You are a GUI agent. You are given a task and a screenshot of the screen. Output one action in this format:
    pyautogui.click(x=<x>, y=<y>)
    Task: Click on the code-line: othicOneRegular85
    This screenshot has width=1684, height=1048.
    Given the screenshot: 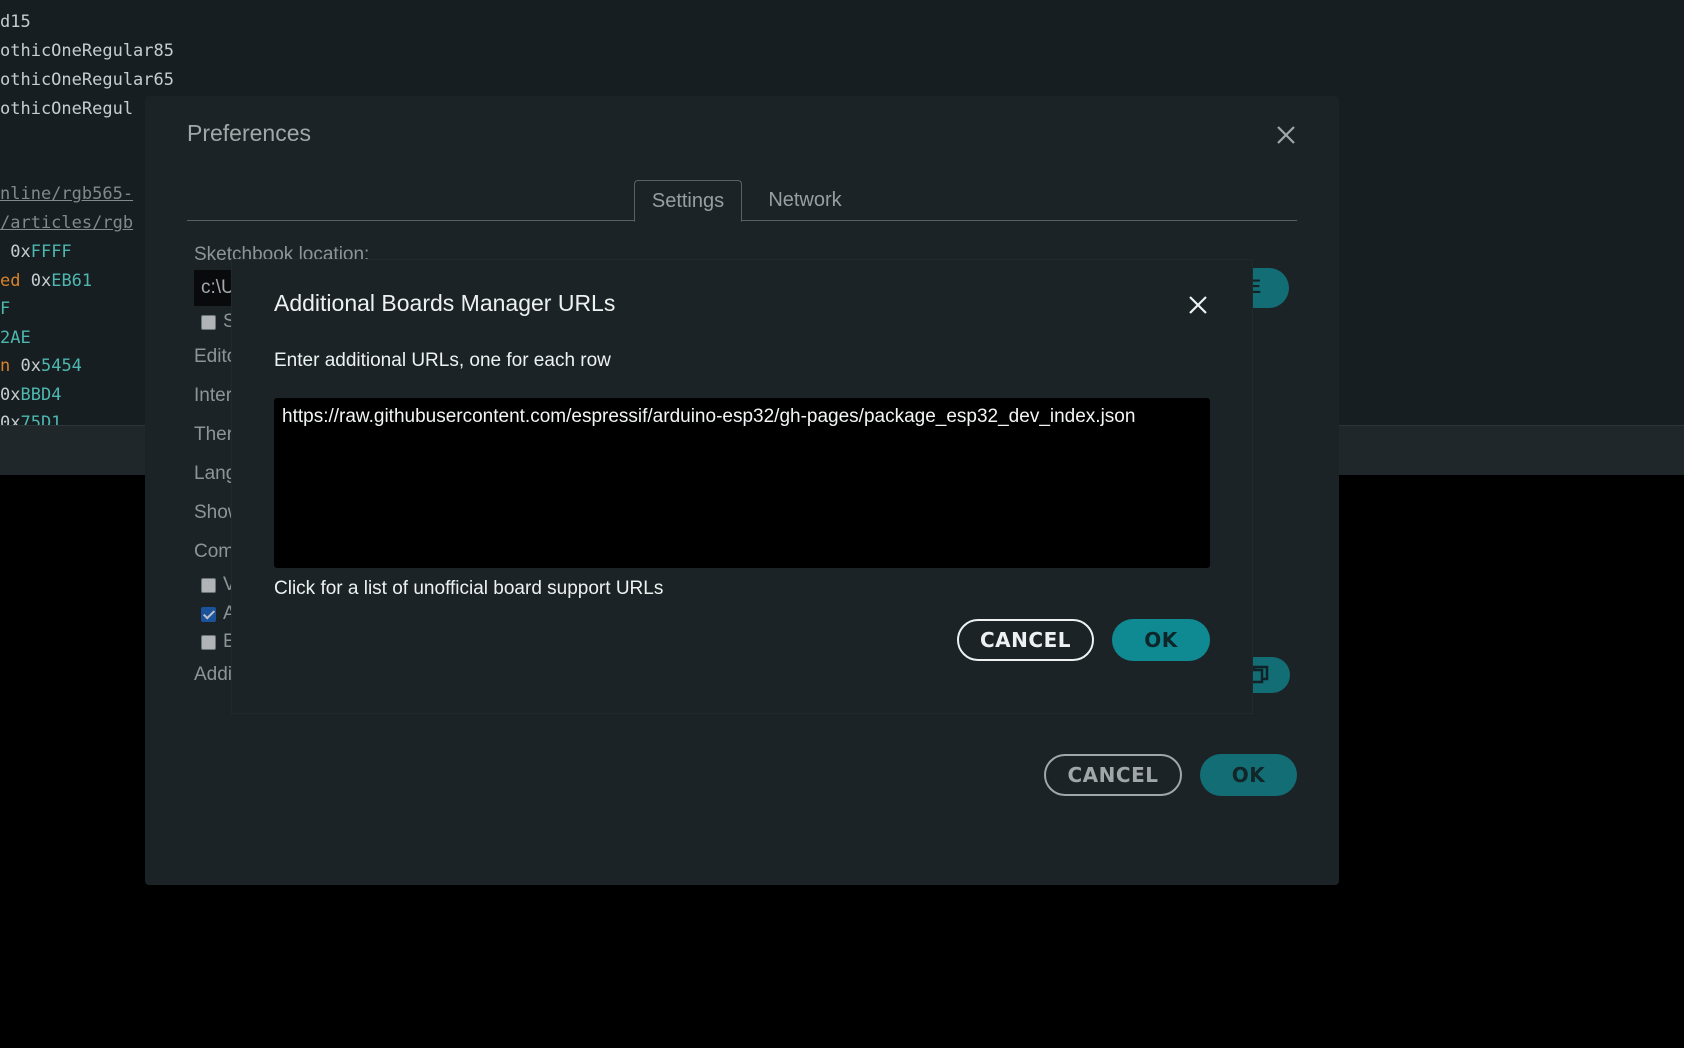 What is the action you would take?
    pyautogui.click(x=87, y=51)
    